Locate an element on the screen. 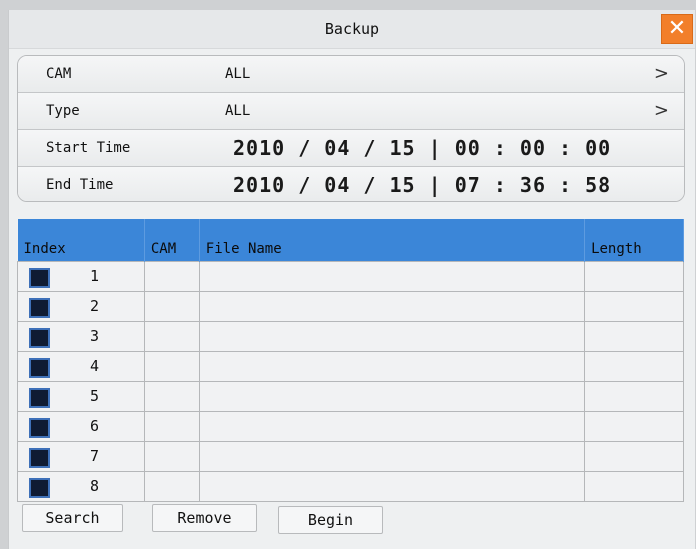  end-time-input: 2010 / 04 / 15 | 07 : 36 : 58 is located at coordinates (422, 185).